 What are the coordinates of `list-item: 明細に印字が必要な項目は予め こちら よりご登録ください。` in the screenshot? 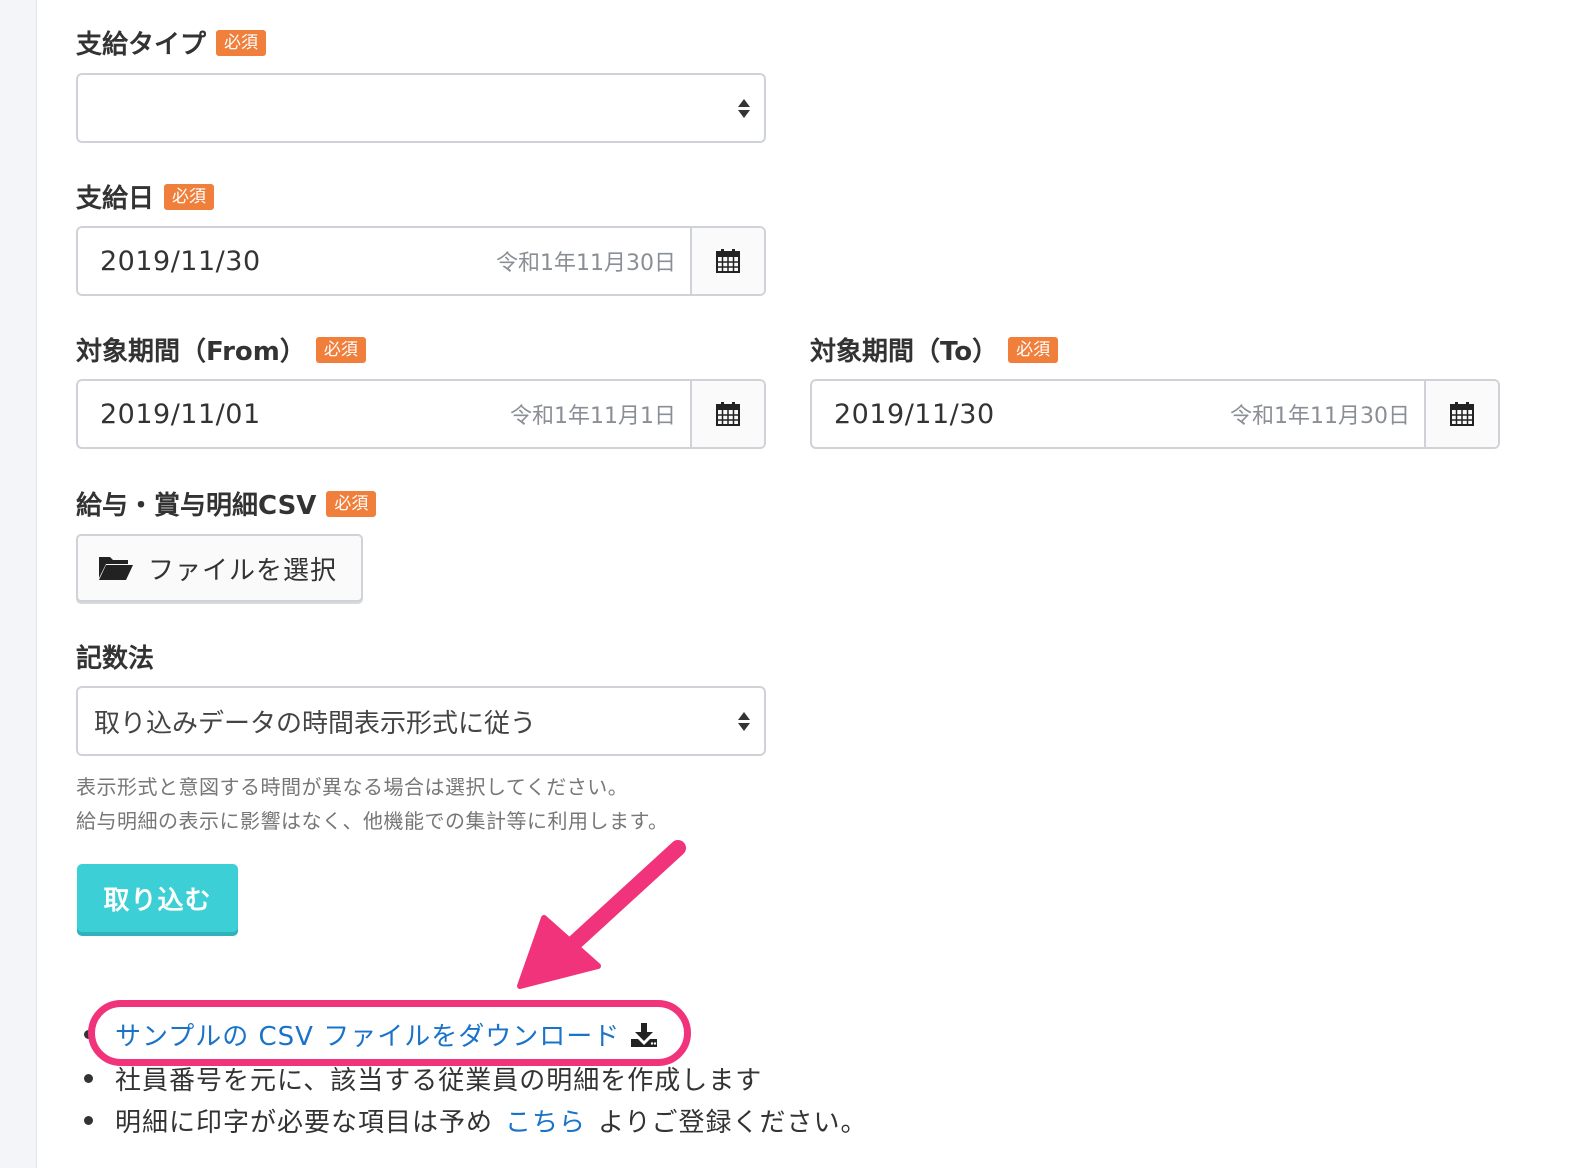 It's located at (476, 1120).